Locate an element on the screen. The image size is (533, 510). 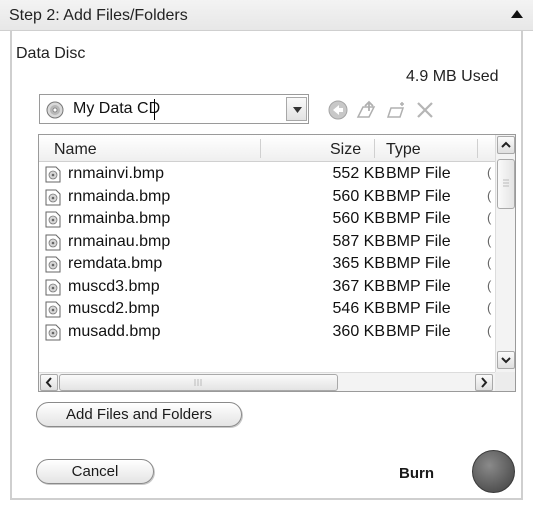
delete-icon is located at coordinates (425, 110).